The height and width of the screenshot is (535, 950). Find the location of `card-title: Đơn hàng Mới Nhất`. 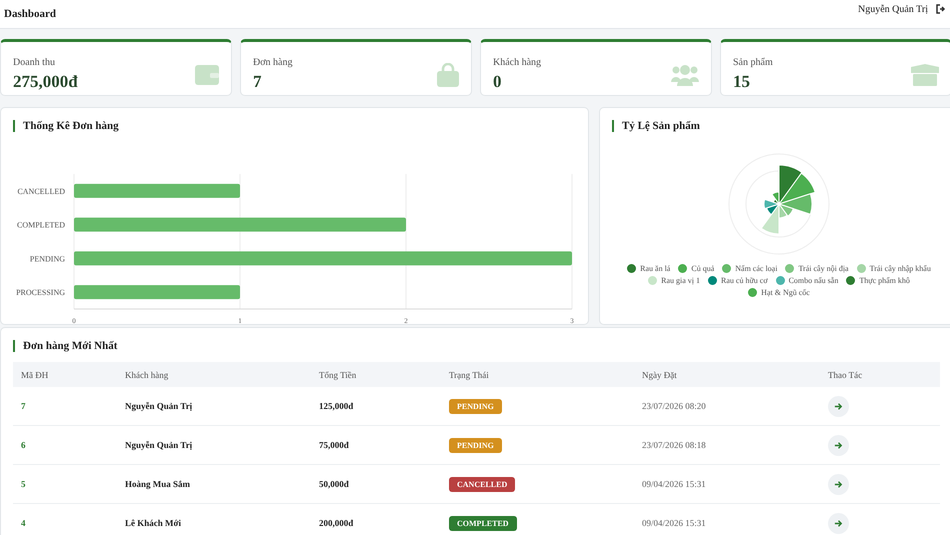

card-title: Đơn hàng Mới Nhất is located at coordinates (69, 346).